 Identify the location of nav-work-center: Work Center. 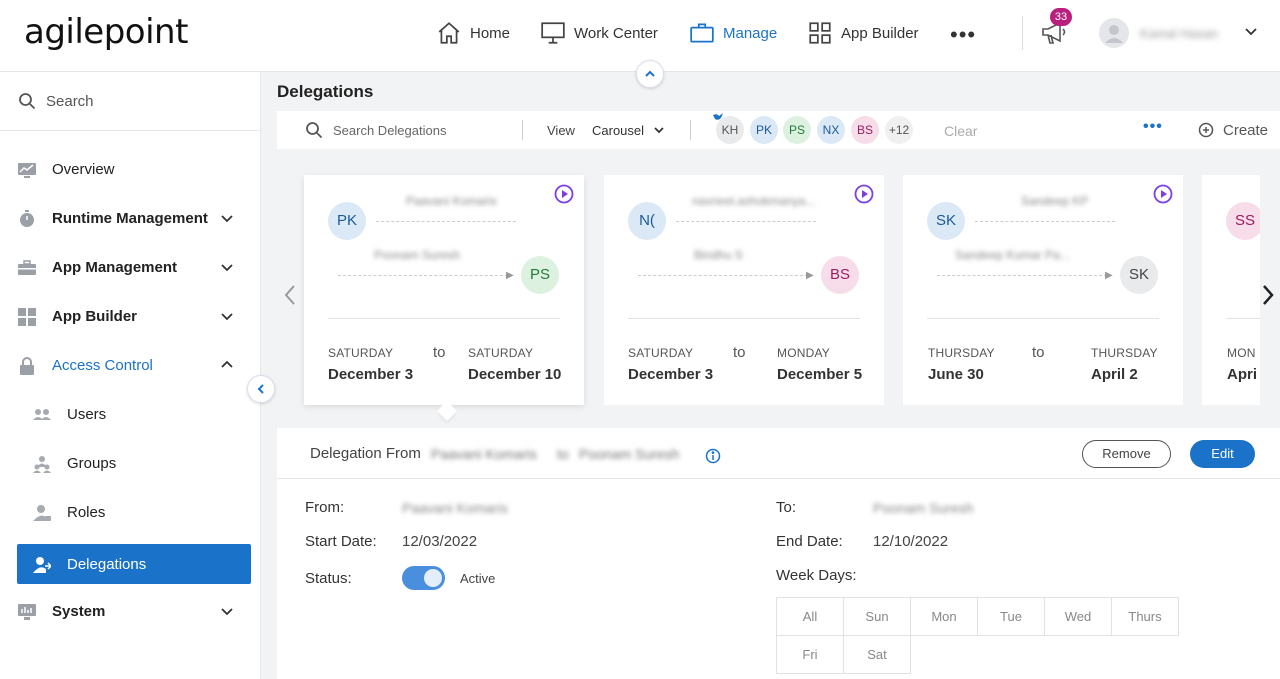
(599, 33).